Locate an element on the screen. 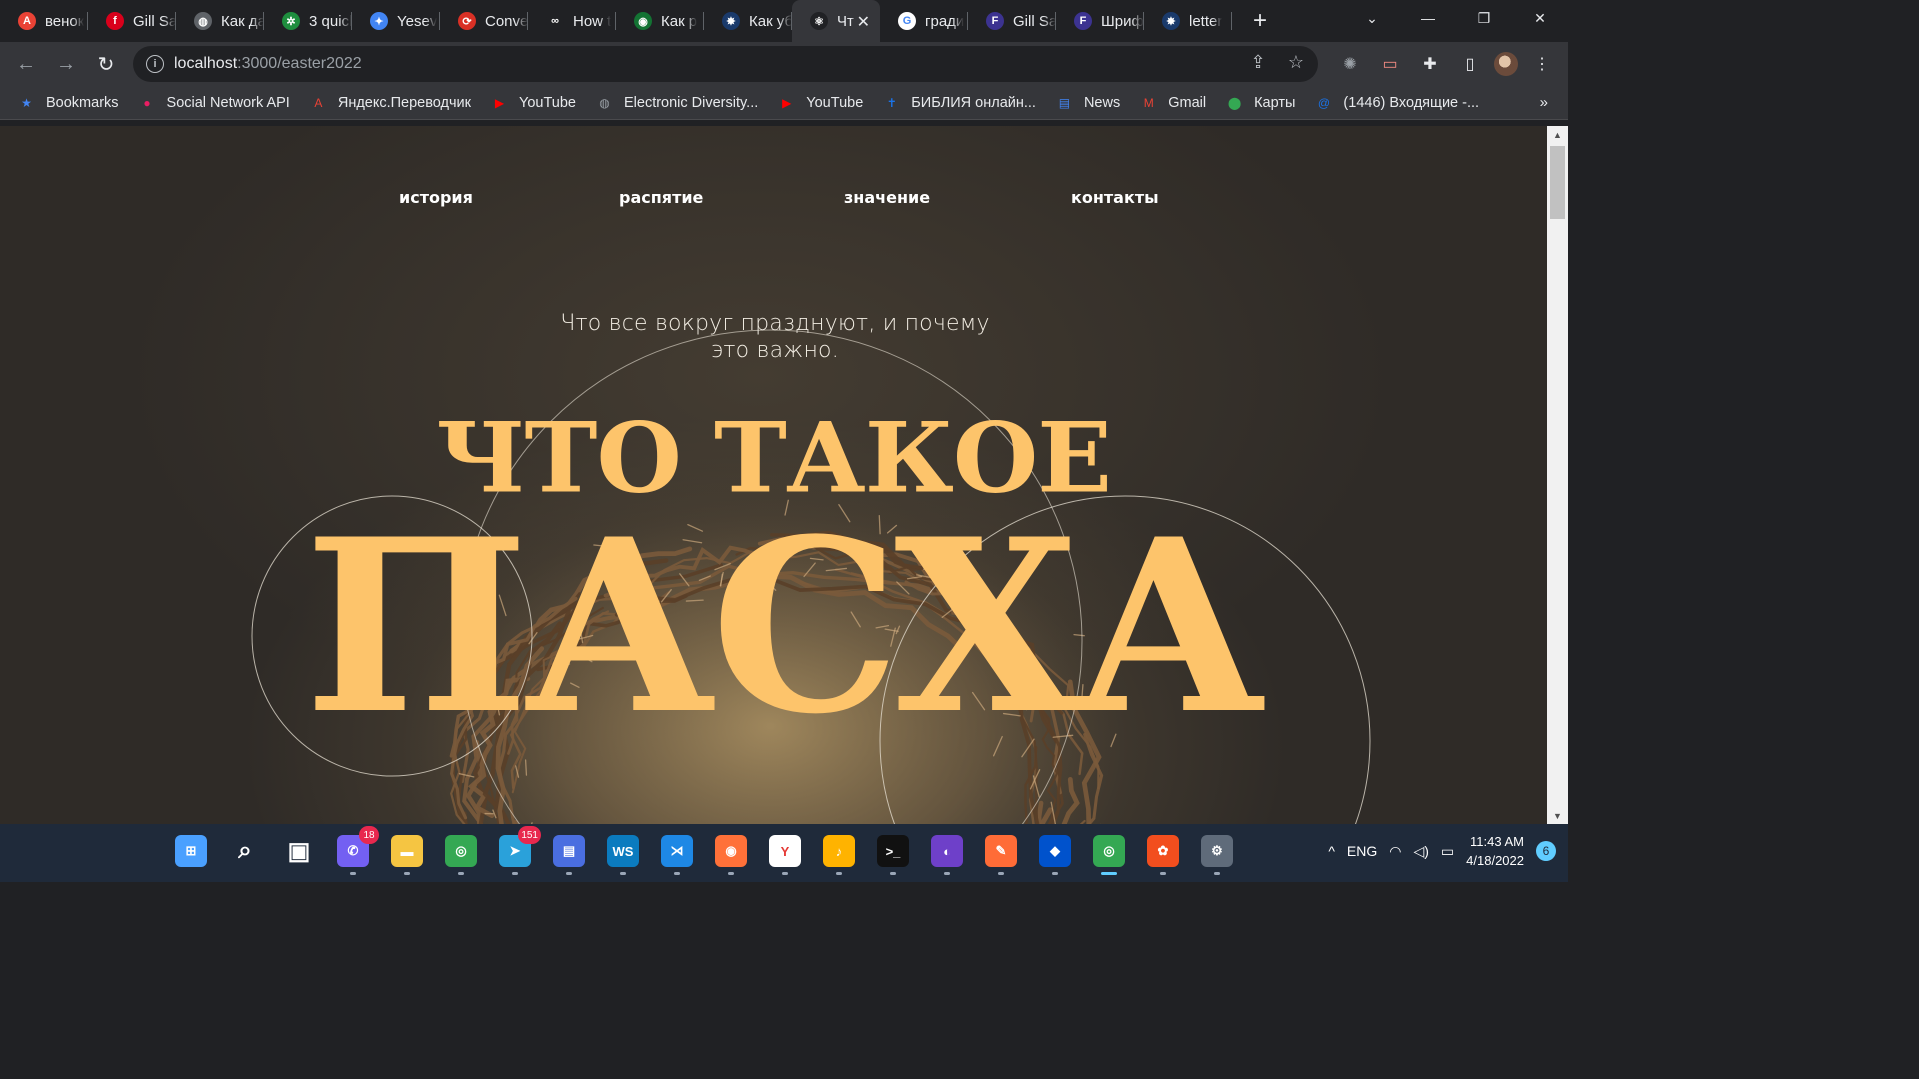  menu-icon: ⋮ is located at coordinates (1542, 64).